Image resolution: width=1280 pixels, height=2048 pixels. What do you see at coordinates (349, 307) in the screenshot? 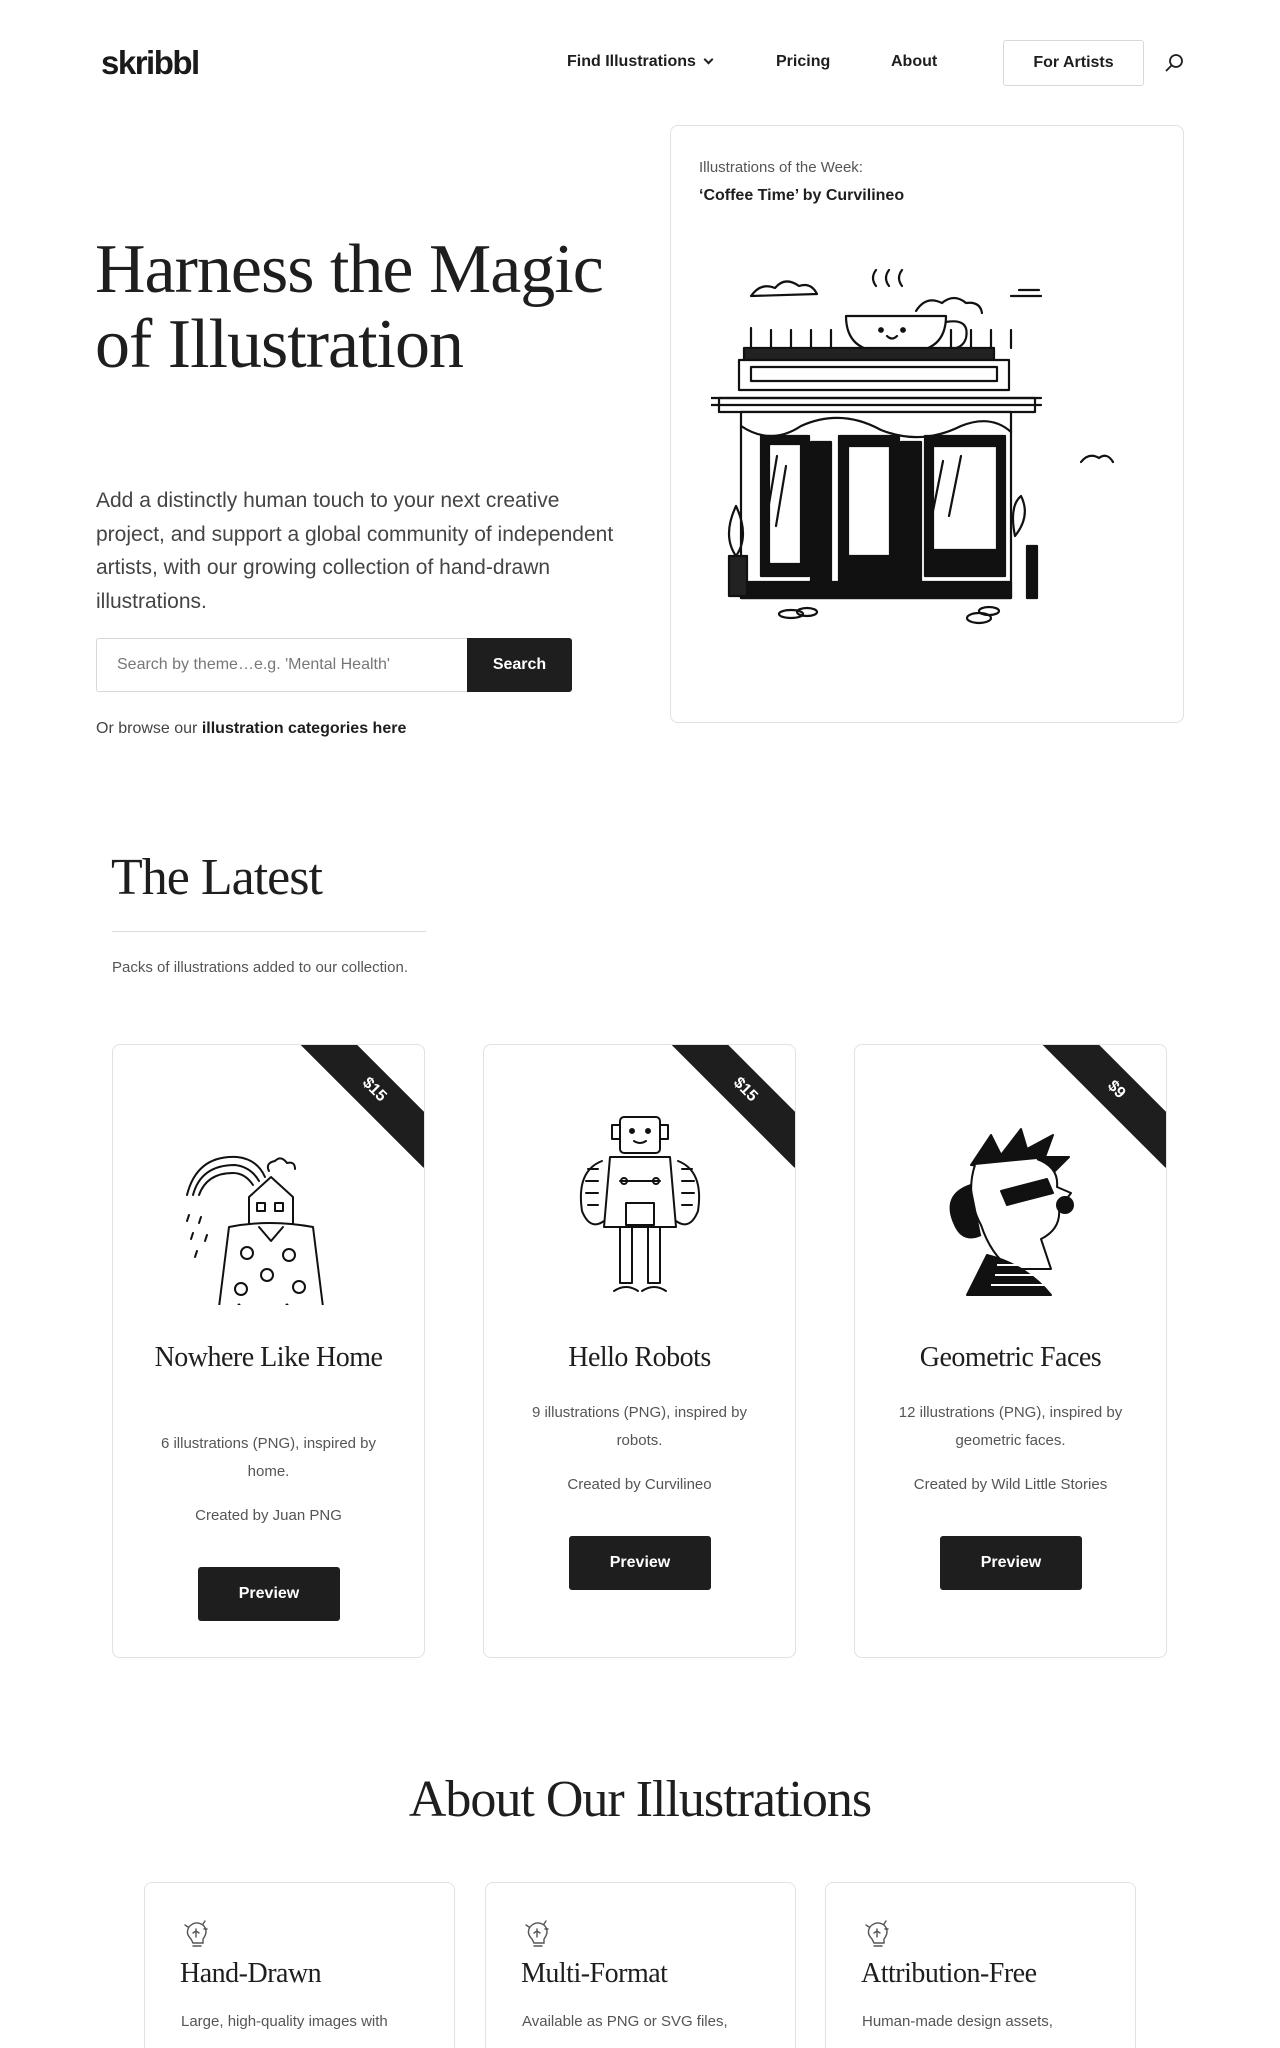
I see `hero-title: Harness the Magic of Illustration` at bounding box center [349, 307].